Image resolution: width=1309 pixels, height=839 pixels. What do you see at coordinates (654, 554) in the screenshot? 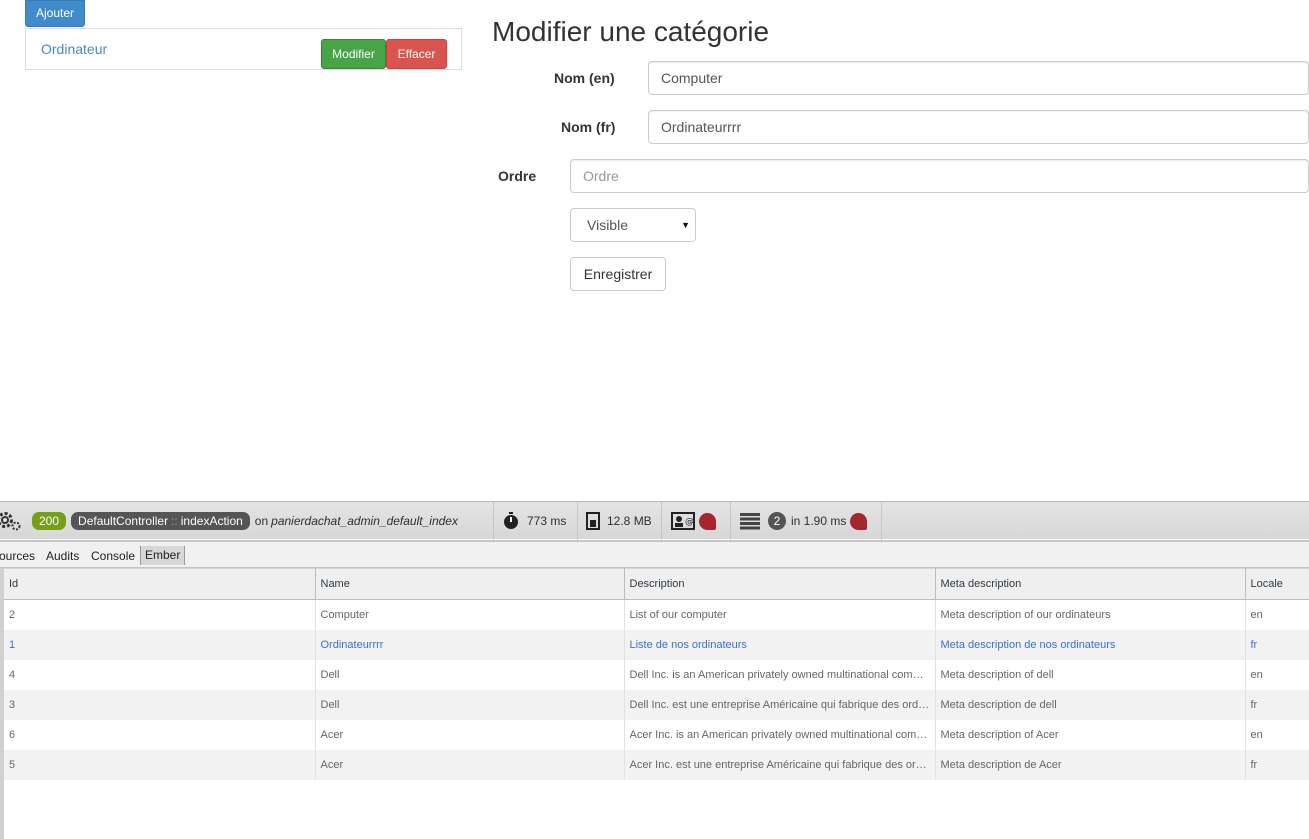
I see `devtools-tabbar: ources Audits Console Ember` at bounding box center [654, 554].